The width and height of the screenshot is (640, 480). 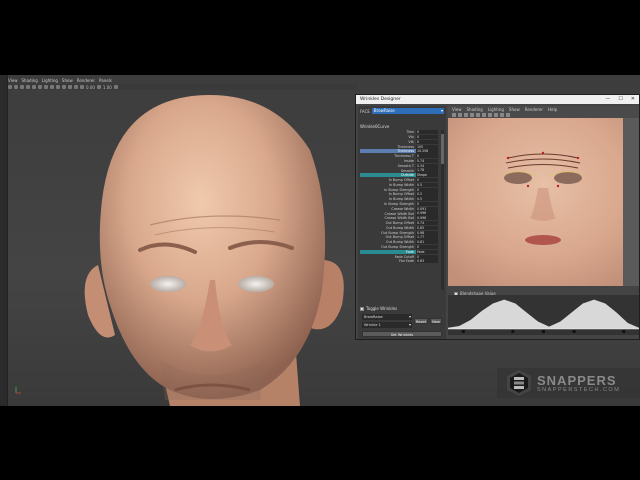 I want to click on attribute-value-field: 0.83, so click(x=427, y=261).